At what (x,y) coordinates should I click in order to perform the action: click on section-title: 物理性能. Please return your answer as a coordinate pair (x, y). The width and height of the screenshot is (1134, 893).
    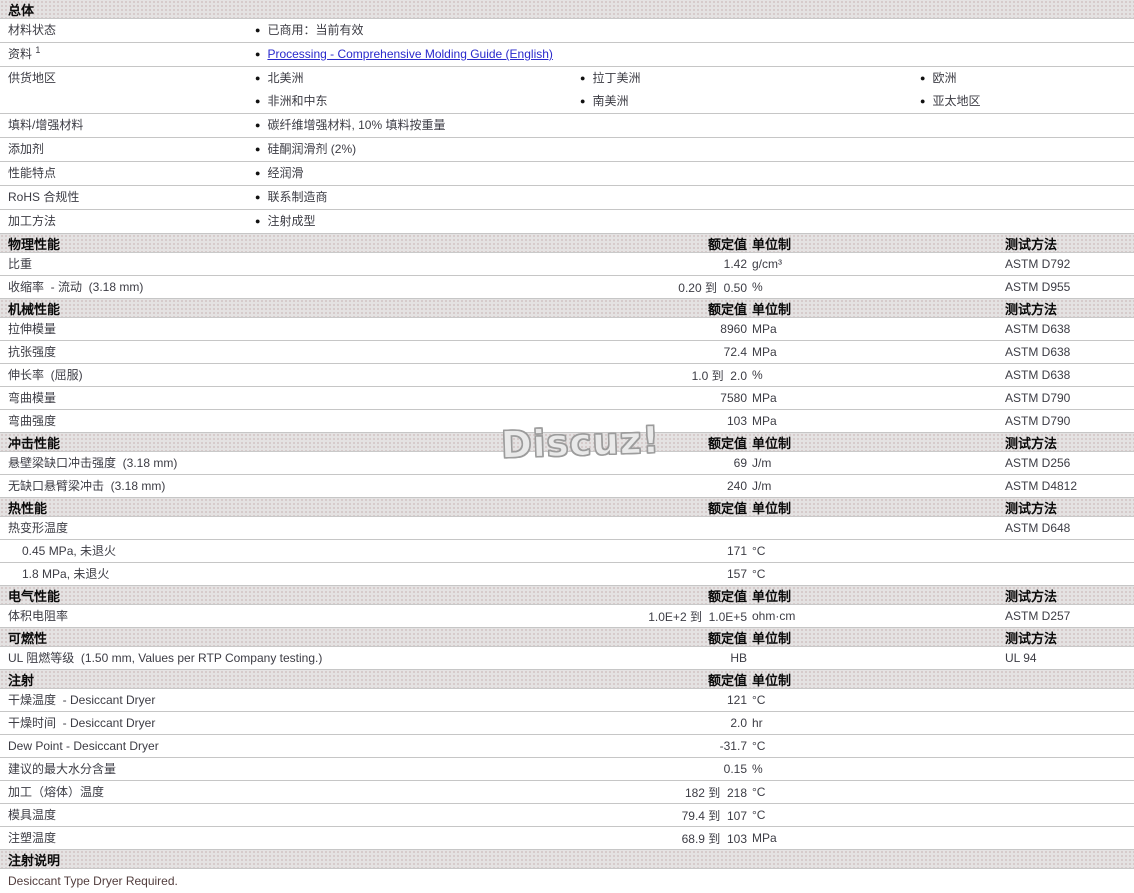
    Looking at the image, I should click on (34, 244).